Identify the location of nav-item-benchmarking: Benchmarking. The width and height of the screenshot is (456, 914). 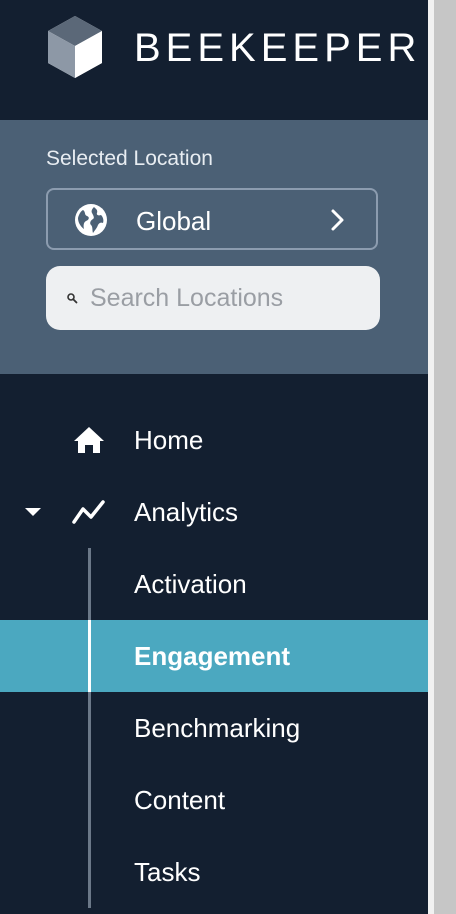
(214, 728).